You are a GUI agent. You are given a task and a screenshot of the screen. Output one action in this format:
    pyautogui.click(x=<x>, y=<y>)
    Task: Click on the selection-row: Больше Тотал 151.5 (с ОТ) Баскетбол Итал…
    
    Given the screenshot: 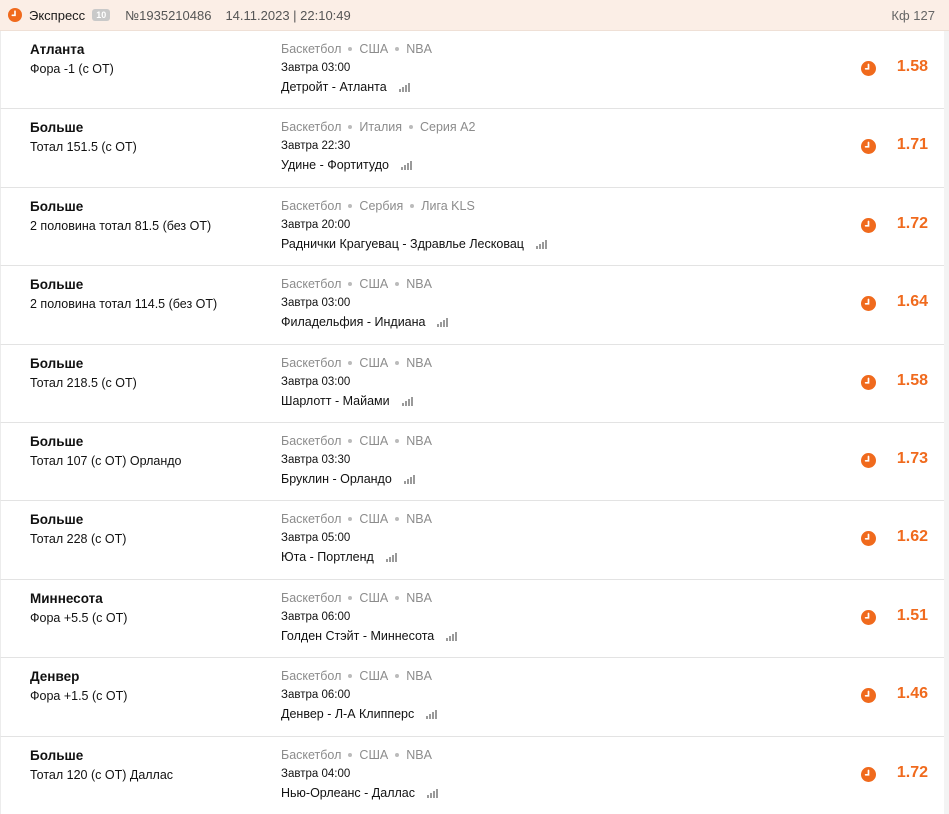 What is the action you would take?
    pyautogui.click(x=472, y=148)
    